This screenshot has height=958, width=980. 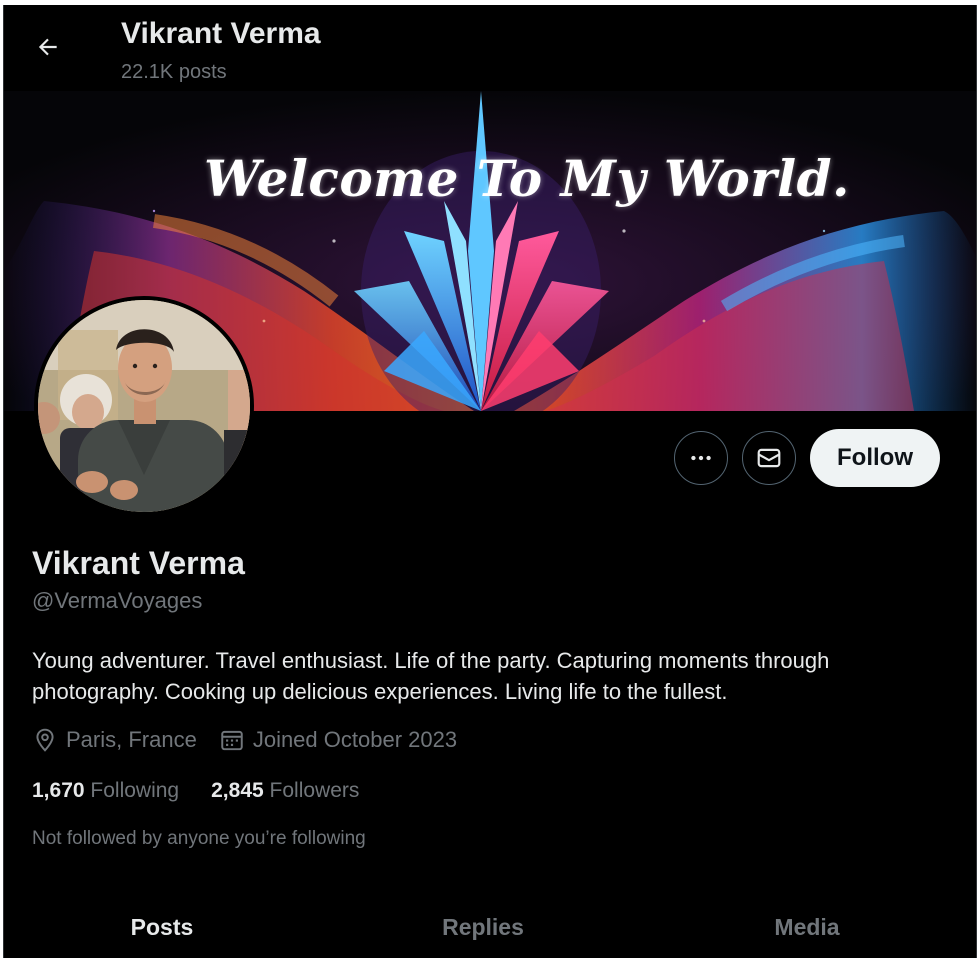 I want to click on followers-link: 2,845 Followers, so click(x=285, y=791).